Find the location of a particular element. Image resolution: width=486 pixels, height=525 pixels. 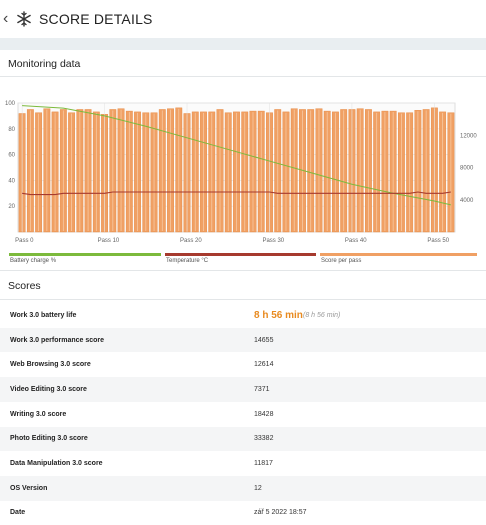

y-left-tick-label: 60 is located at coordinates (11, 156).